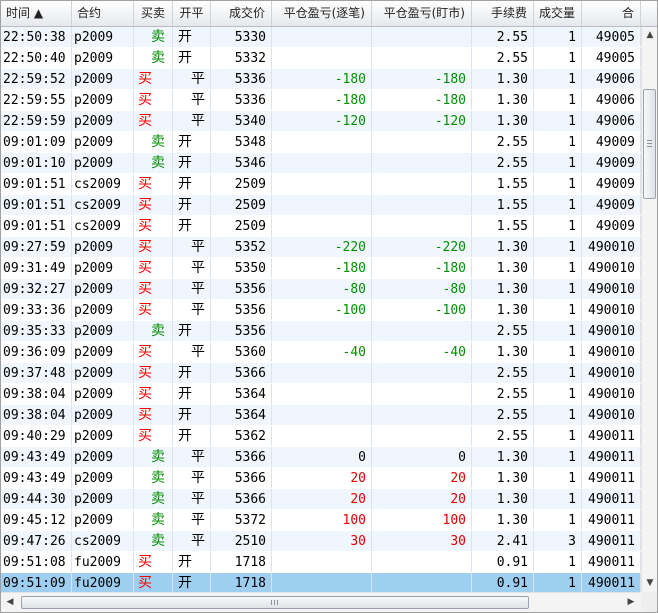 Image resolution: width=658 pixels, height=613 pixels. I want to click on cell-pnl-by-trade: -180, so click(322, 268).